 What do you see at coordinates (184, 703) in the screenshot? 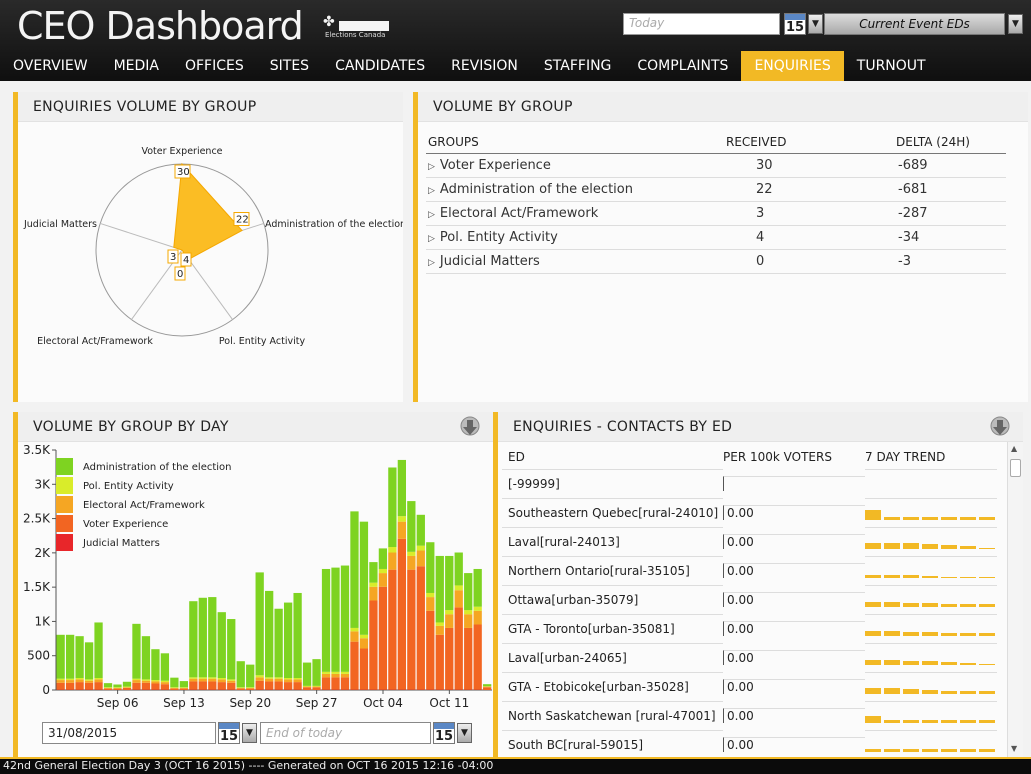
I see `x-tick-label: Sep 13` at bounding box center [184, 703].